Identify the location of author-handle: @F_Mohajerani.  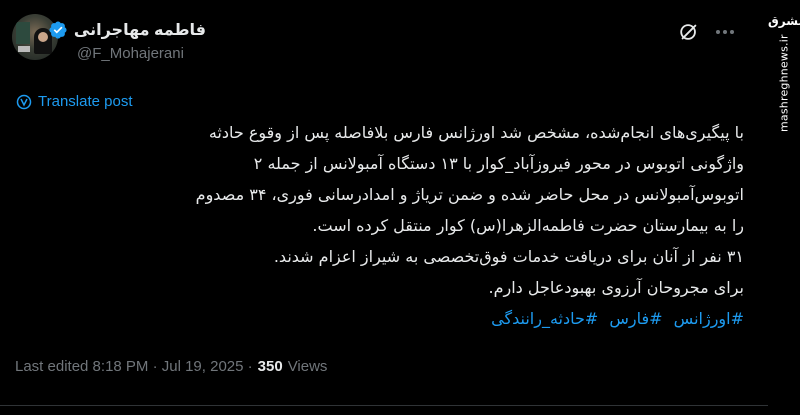
(130, 53).